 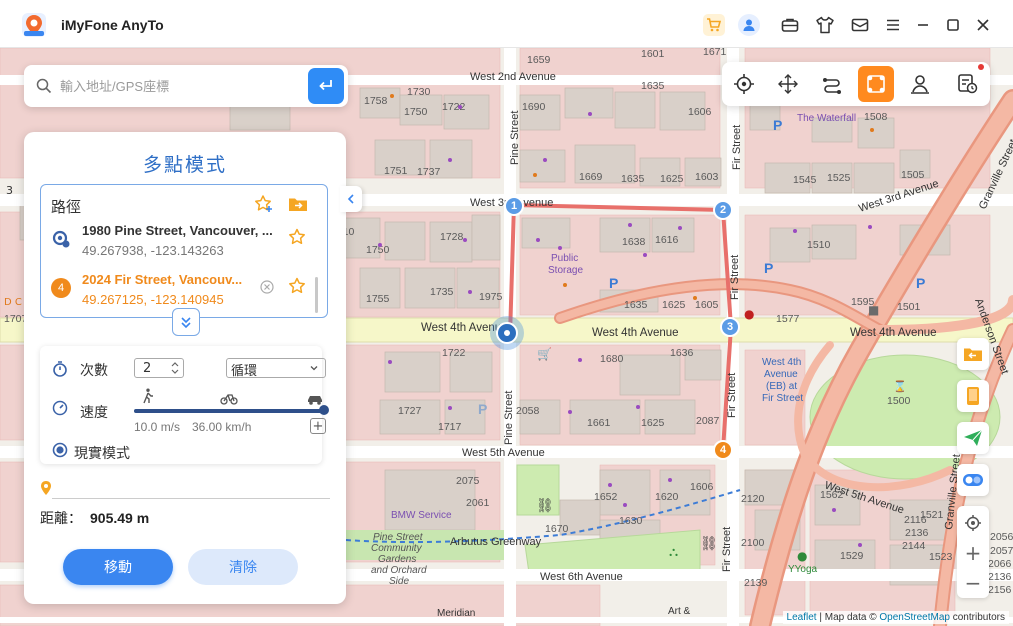 I want to click on collapse-panel-button, so click(x=351, y=199).